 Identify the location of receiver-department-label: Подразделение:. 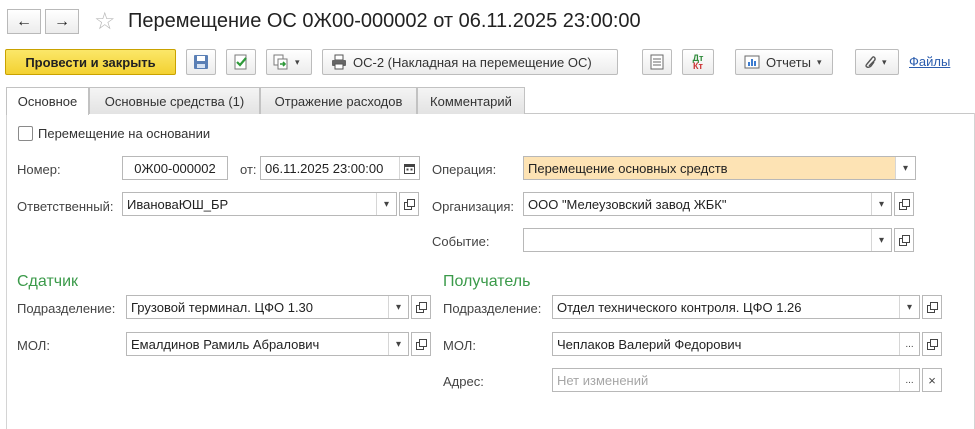
(492, 308).